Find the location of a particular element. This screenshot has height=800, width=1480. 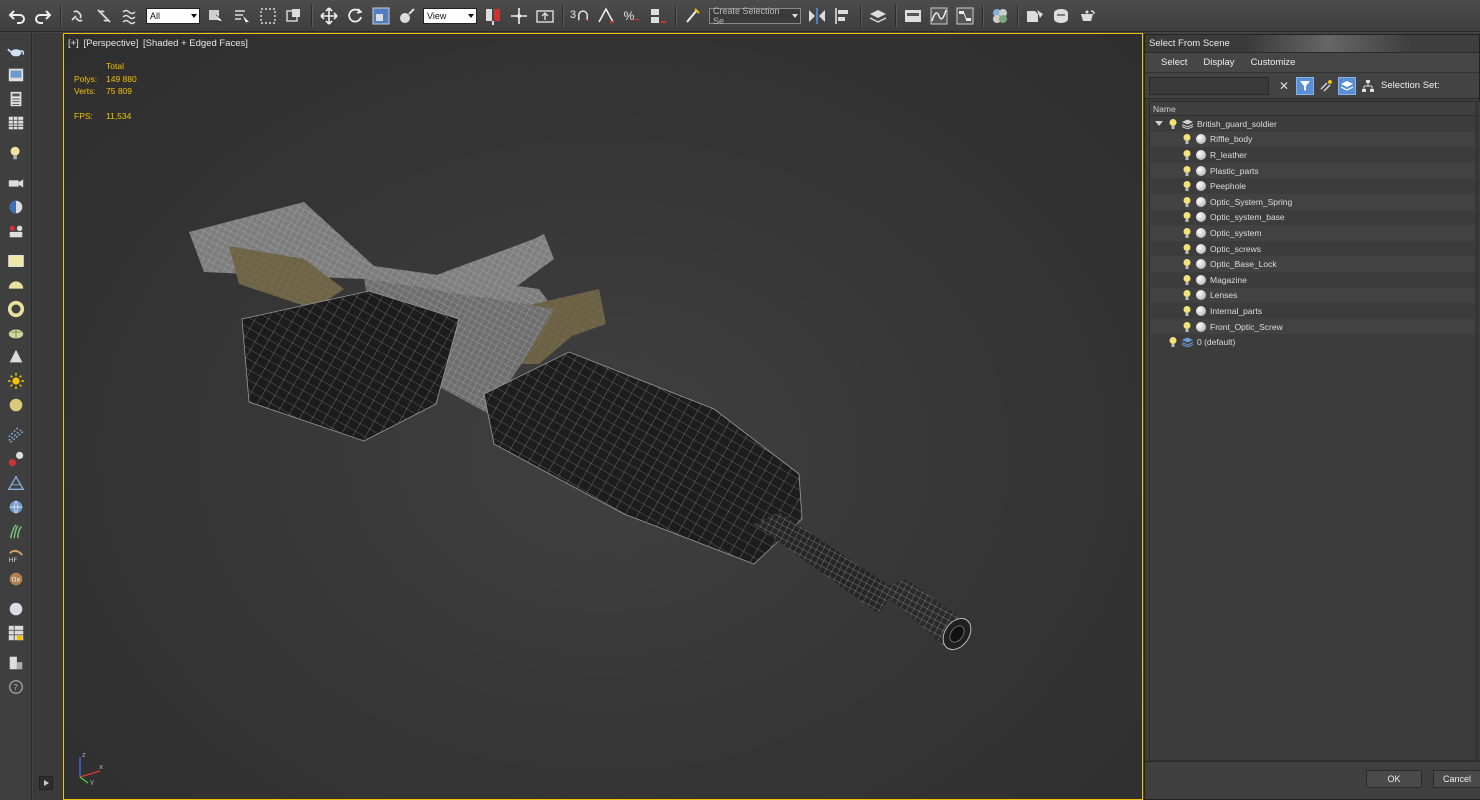

tree-layer-row: 0 (default) is located at coordinates (1315, 342).